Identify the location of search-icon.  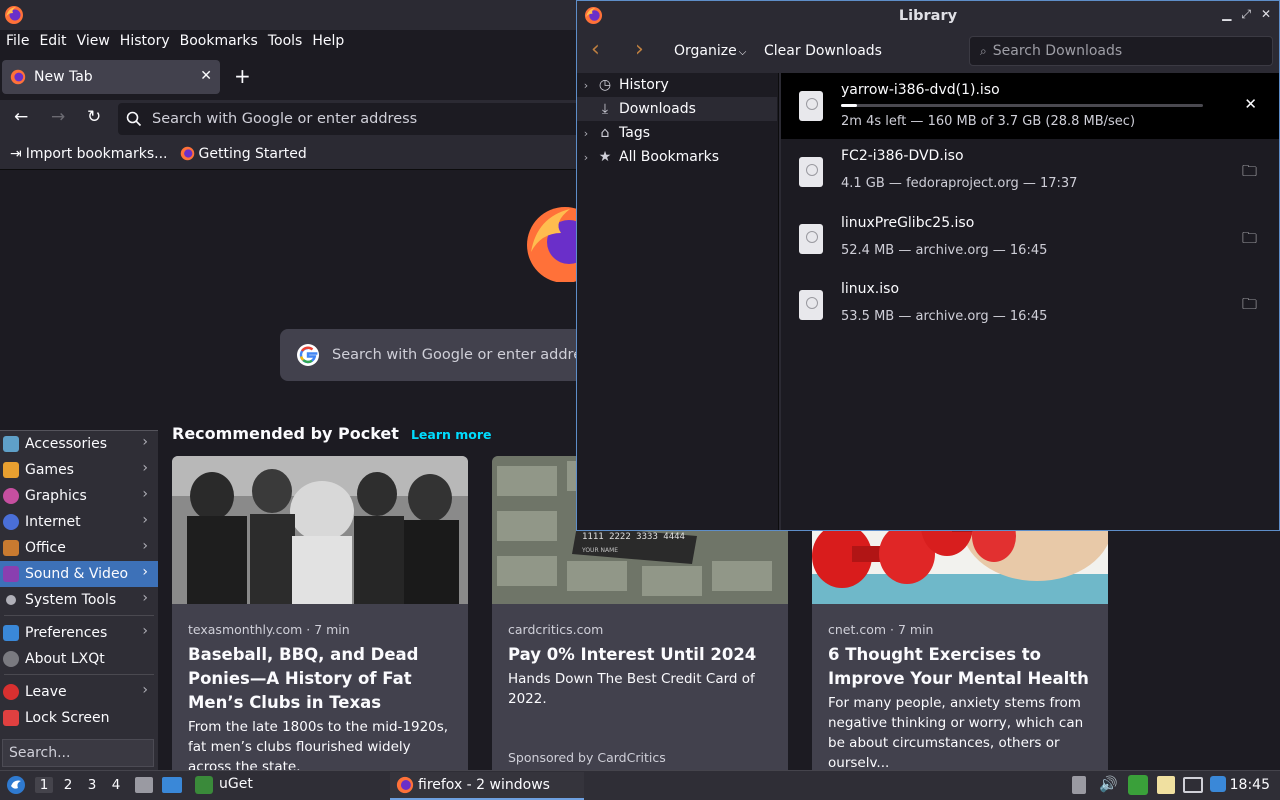
(134, 119).